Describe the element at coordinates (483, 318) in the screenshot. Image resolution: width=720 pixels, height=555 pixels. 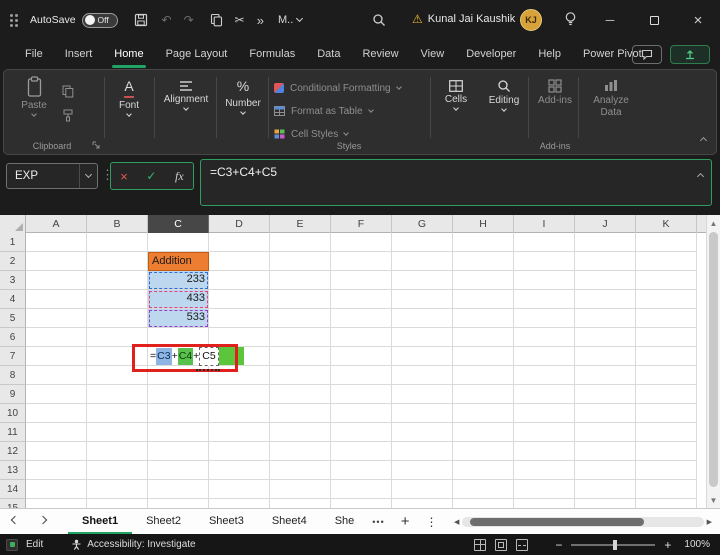
I see `cell-H5` at that location.